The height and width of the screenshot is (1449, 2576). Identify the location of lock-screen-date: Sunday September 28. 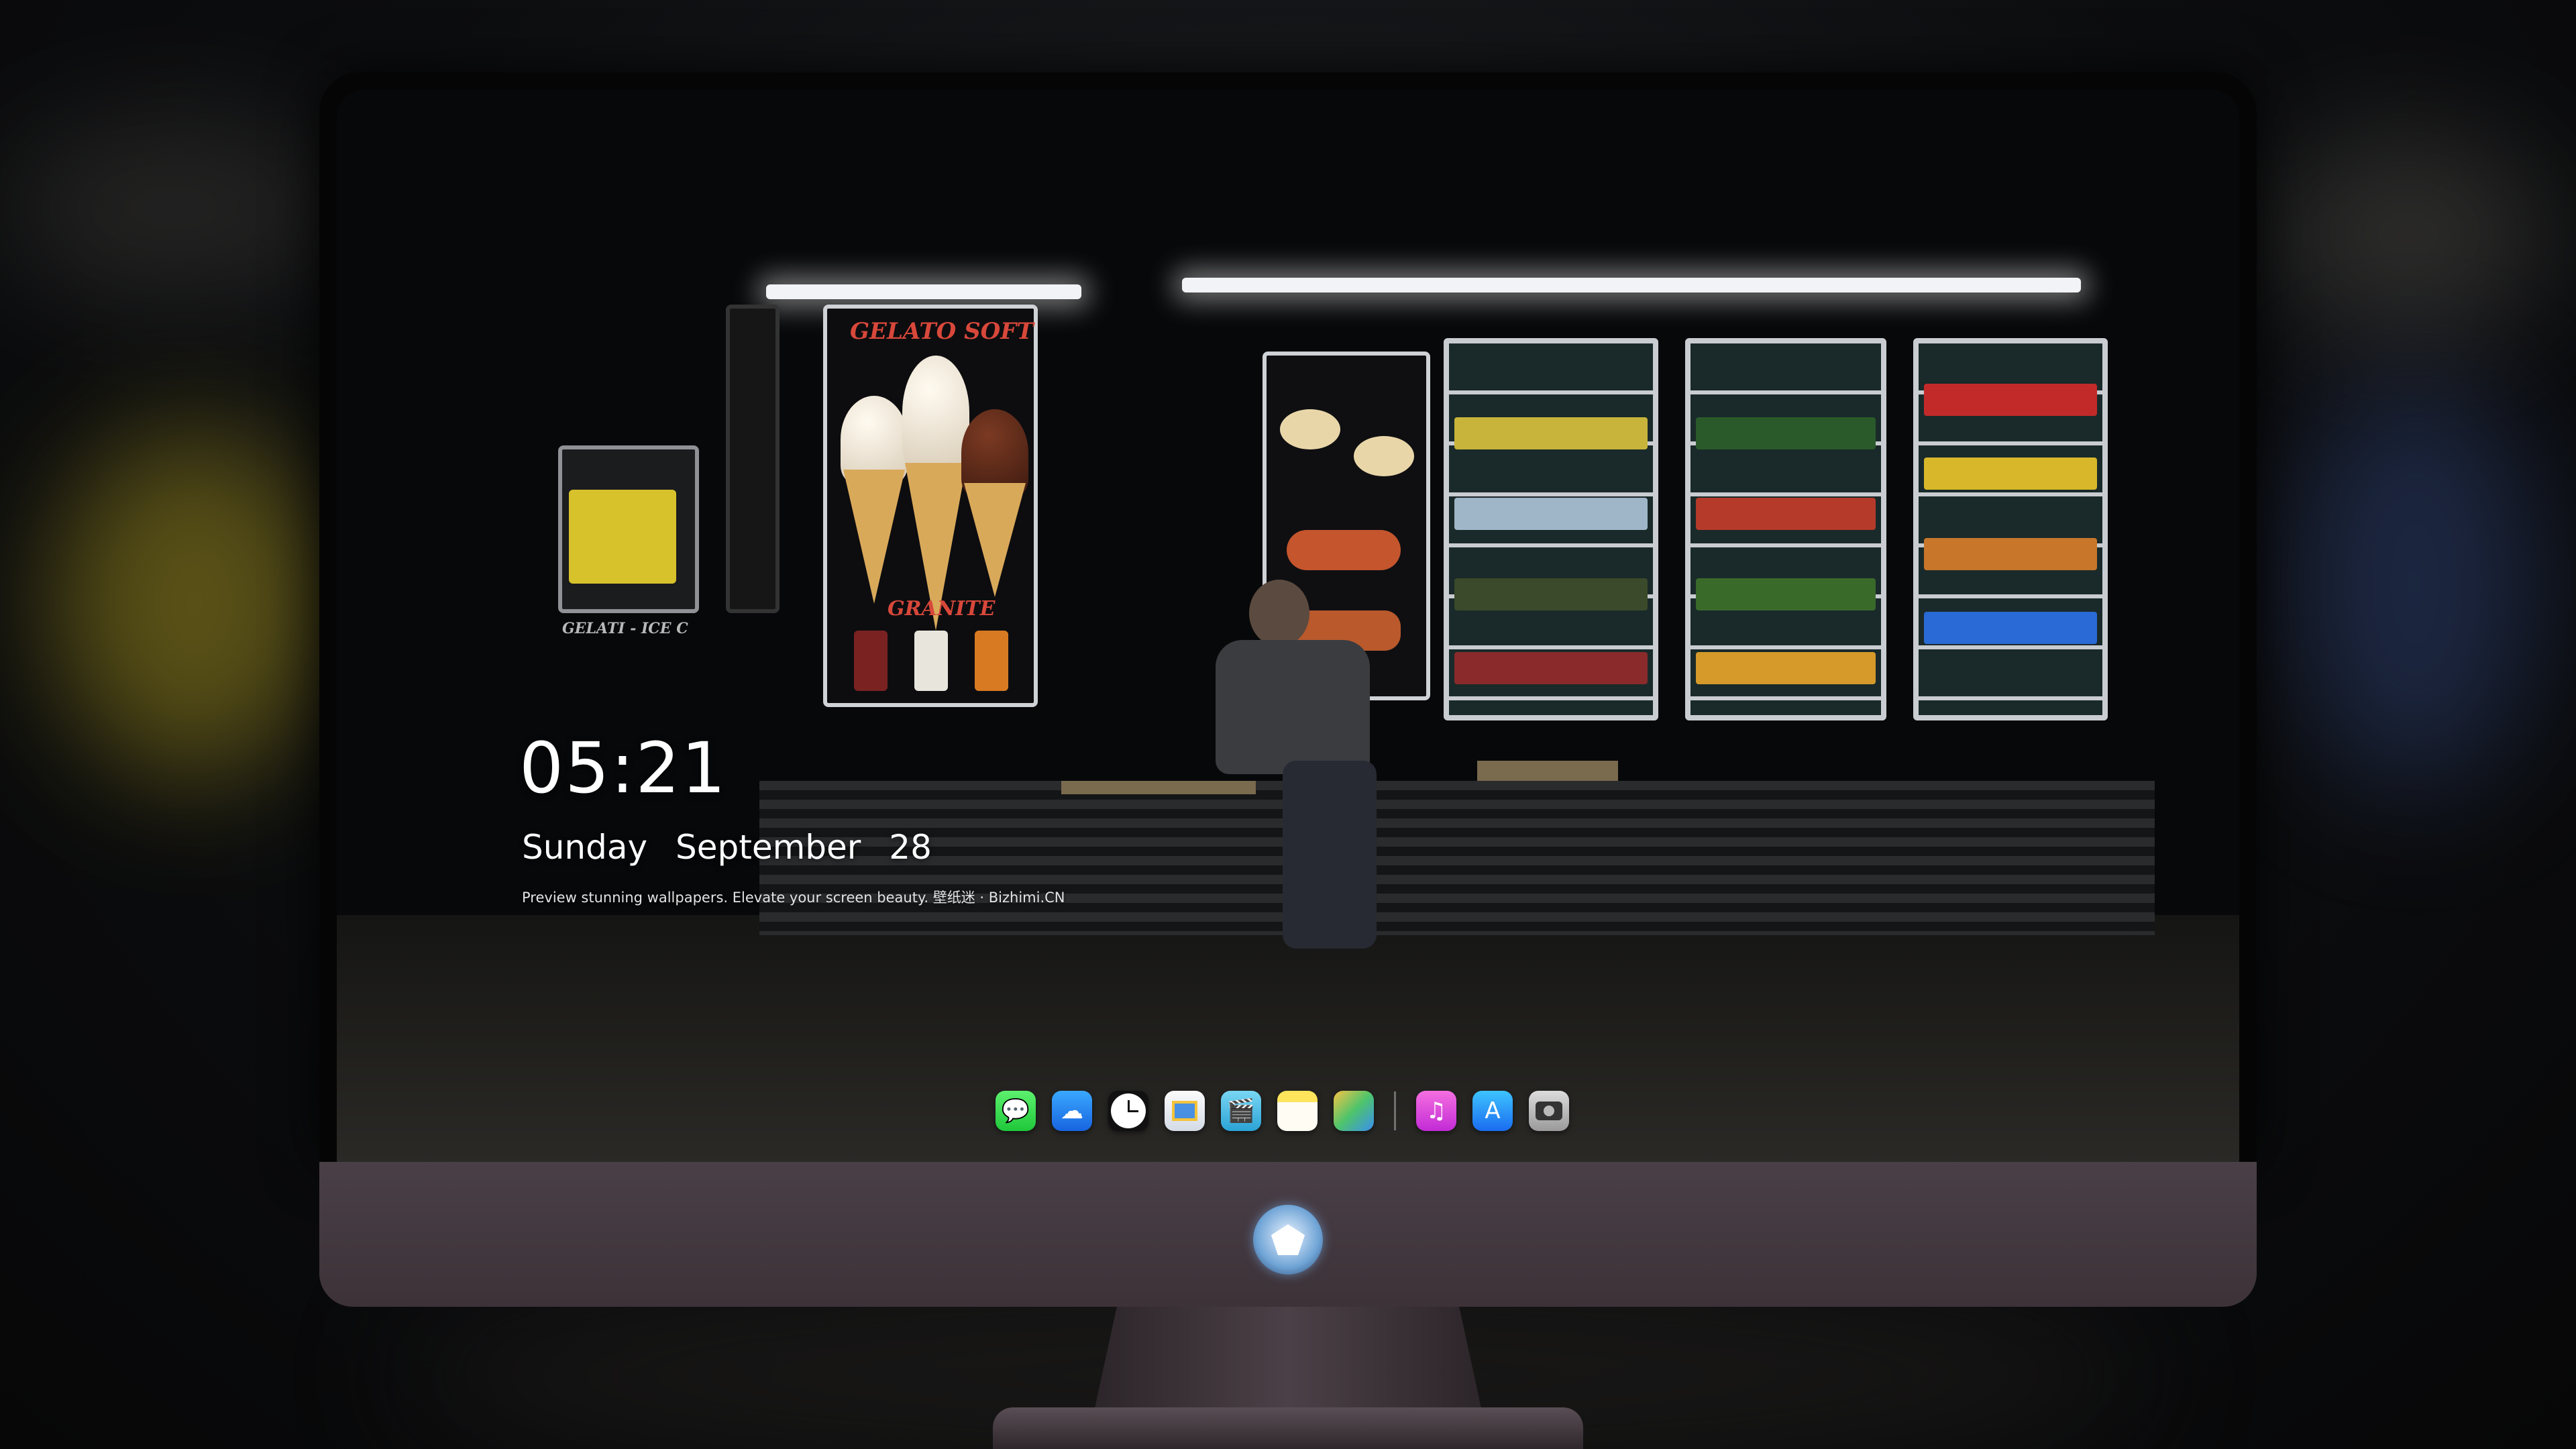
(727, 847).